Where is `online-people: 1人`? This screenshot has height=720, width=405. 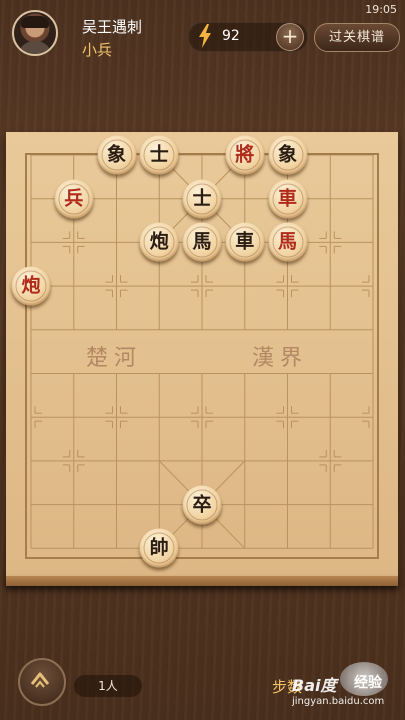 online-people: 1人 is located at coordinates (108, 686).